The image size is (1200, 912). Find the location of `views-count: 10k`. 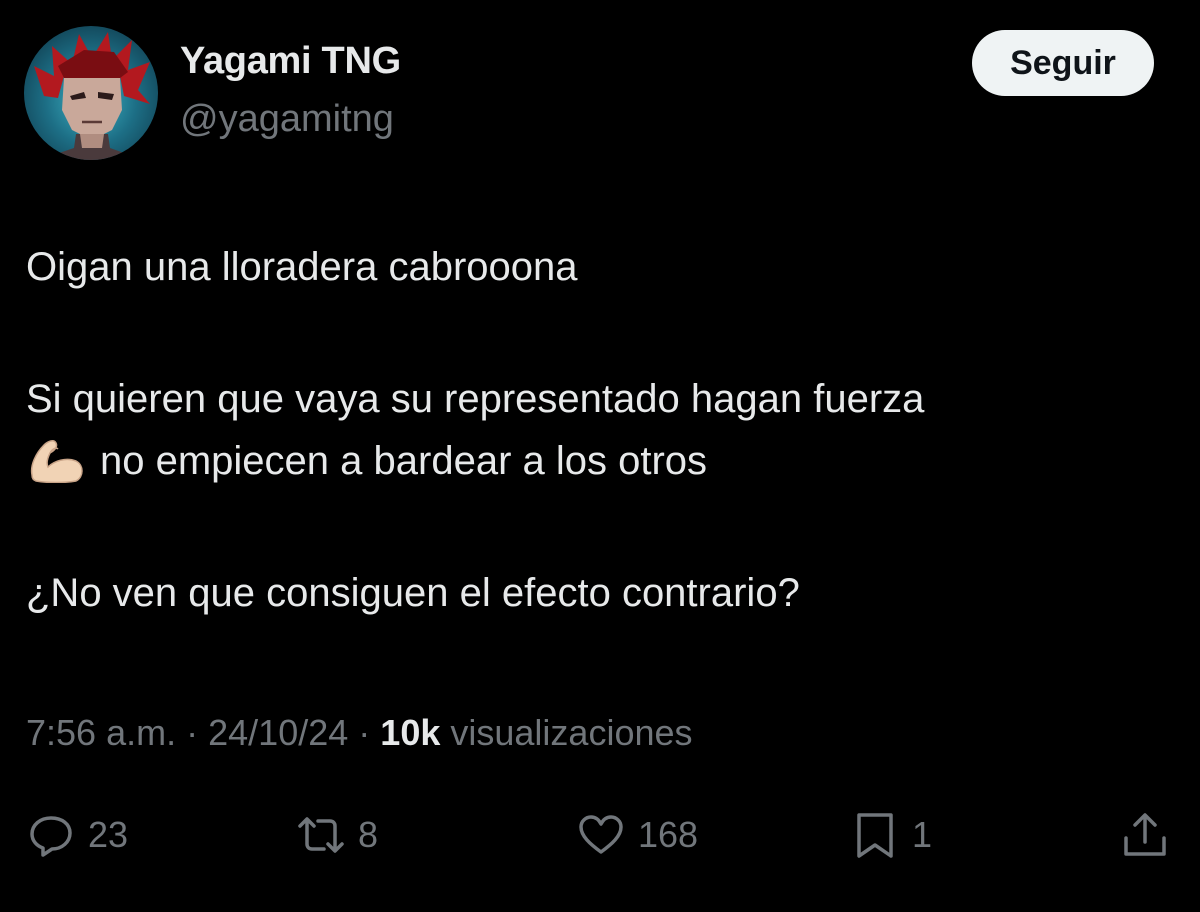

views-count: 10k is located at coordinates (410, 732).